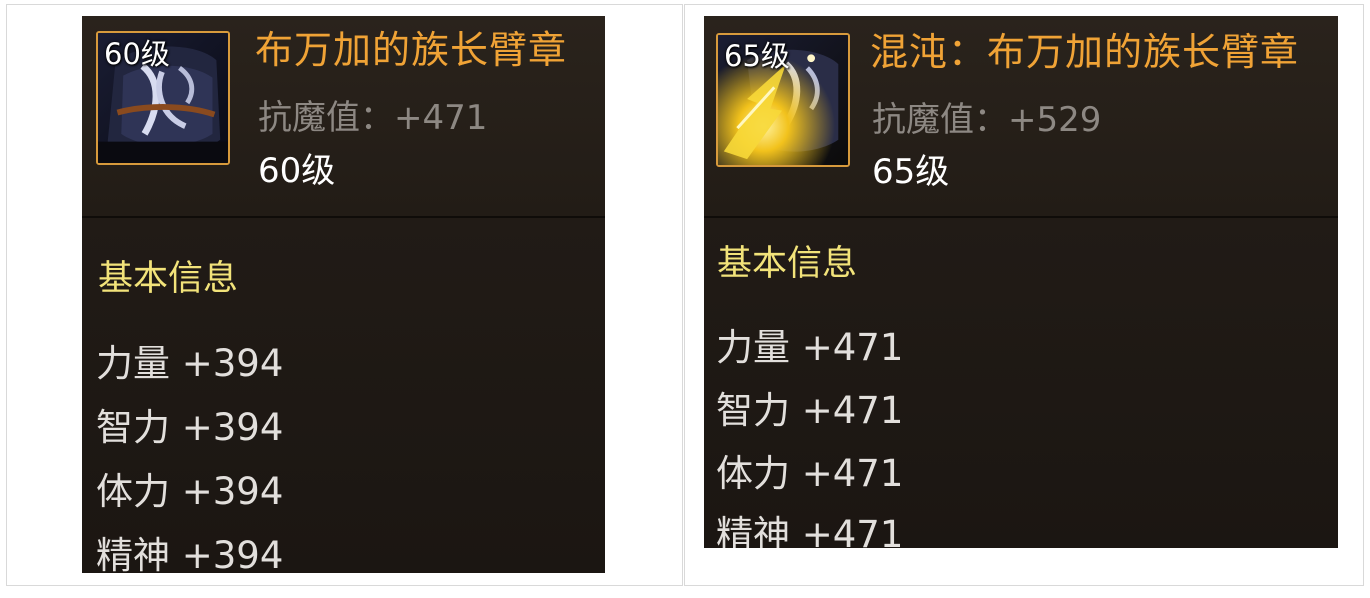  What do you see at coordinates (297, 171) in the screenshot?
I see `item-level: 60级` at bounding box center [297, 171].